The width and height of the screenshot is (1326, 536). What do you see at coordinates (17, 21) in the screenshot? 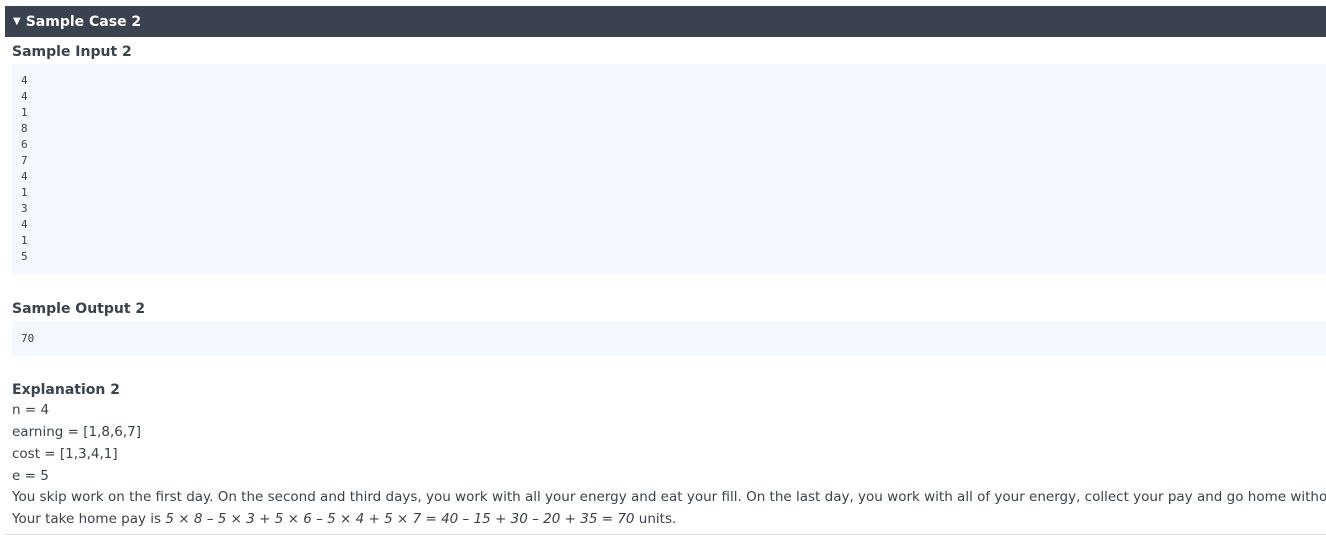
I see `collapse-triangle-icon: ▼` at bounding box center [17, 21].